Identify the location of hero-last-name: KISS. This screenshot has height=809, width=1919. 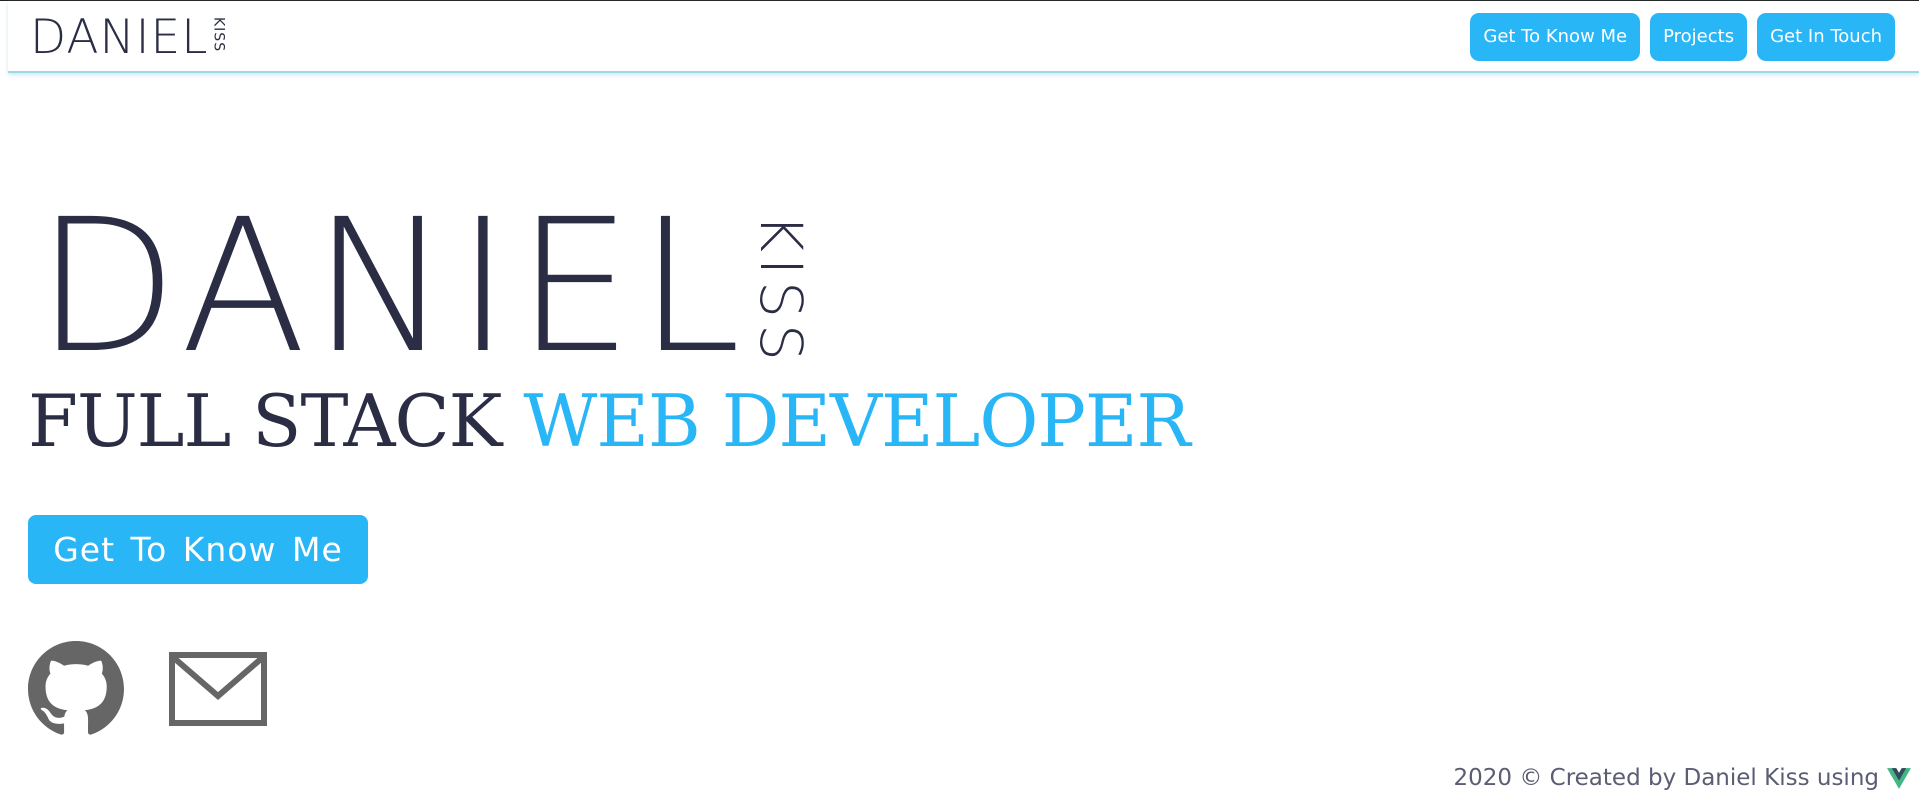
(781, 290).